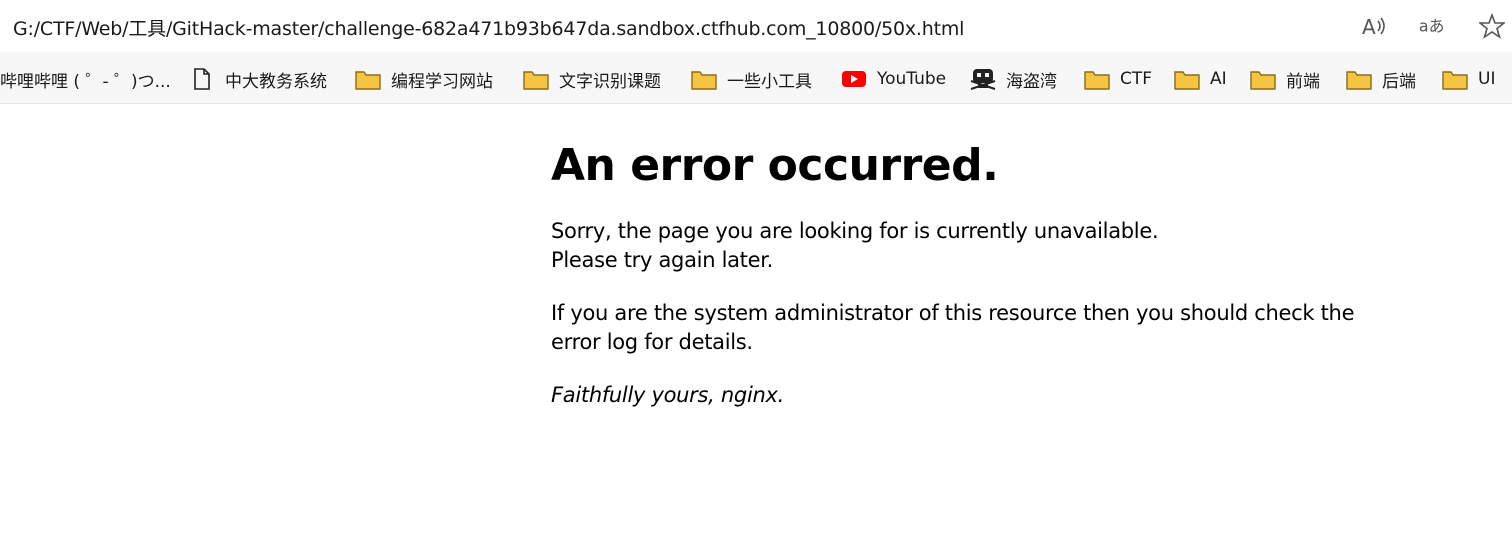  What do you see at coordinates (276, 81) in the screenshot?
I see `bookmark-label: 中大教务系统` at bounding box center [276, 81].